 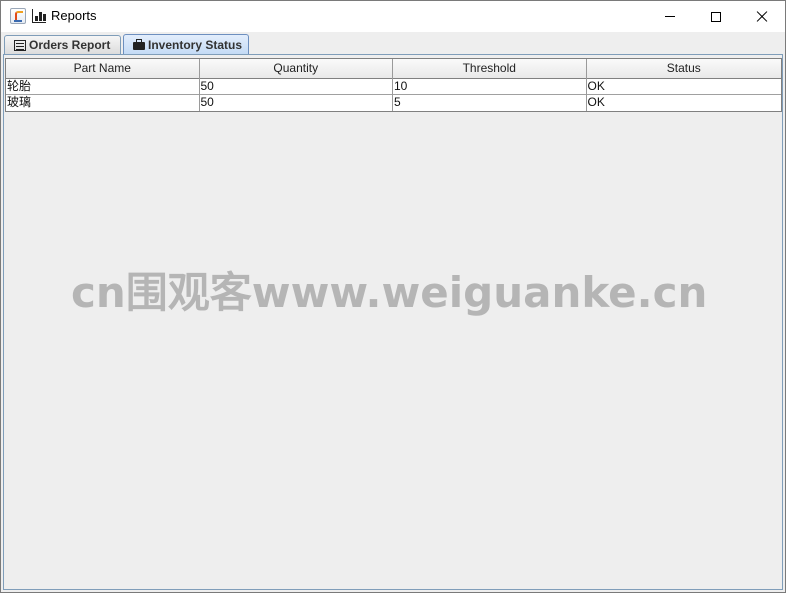 I want to click on tab-label: Orders Report, so click(x=70, y=45).